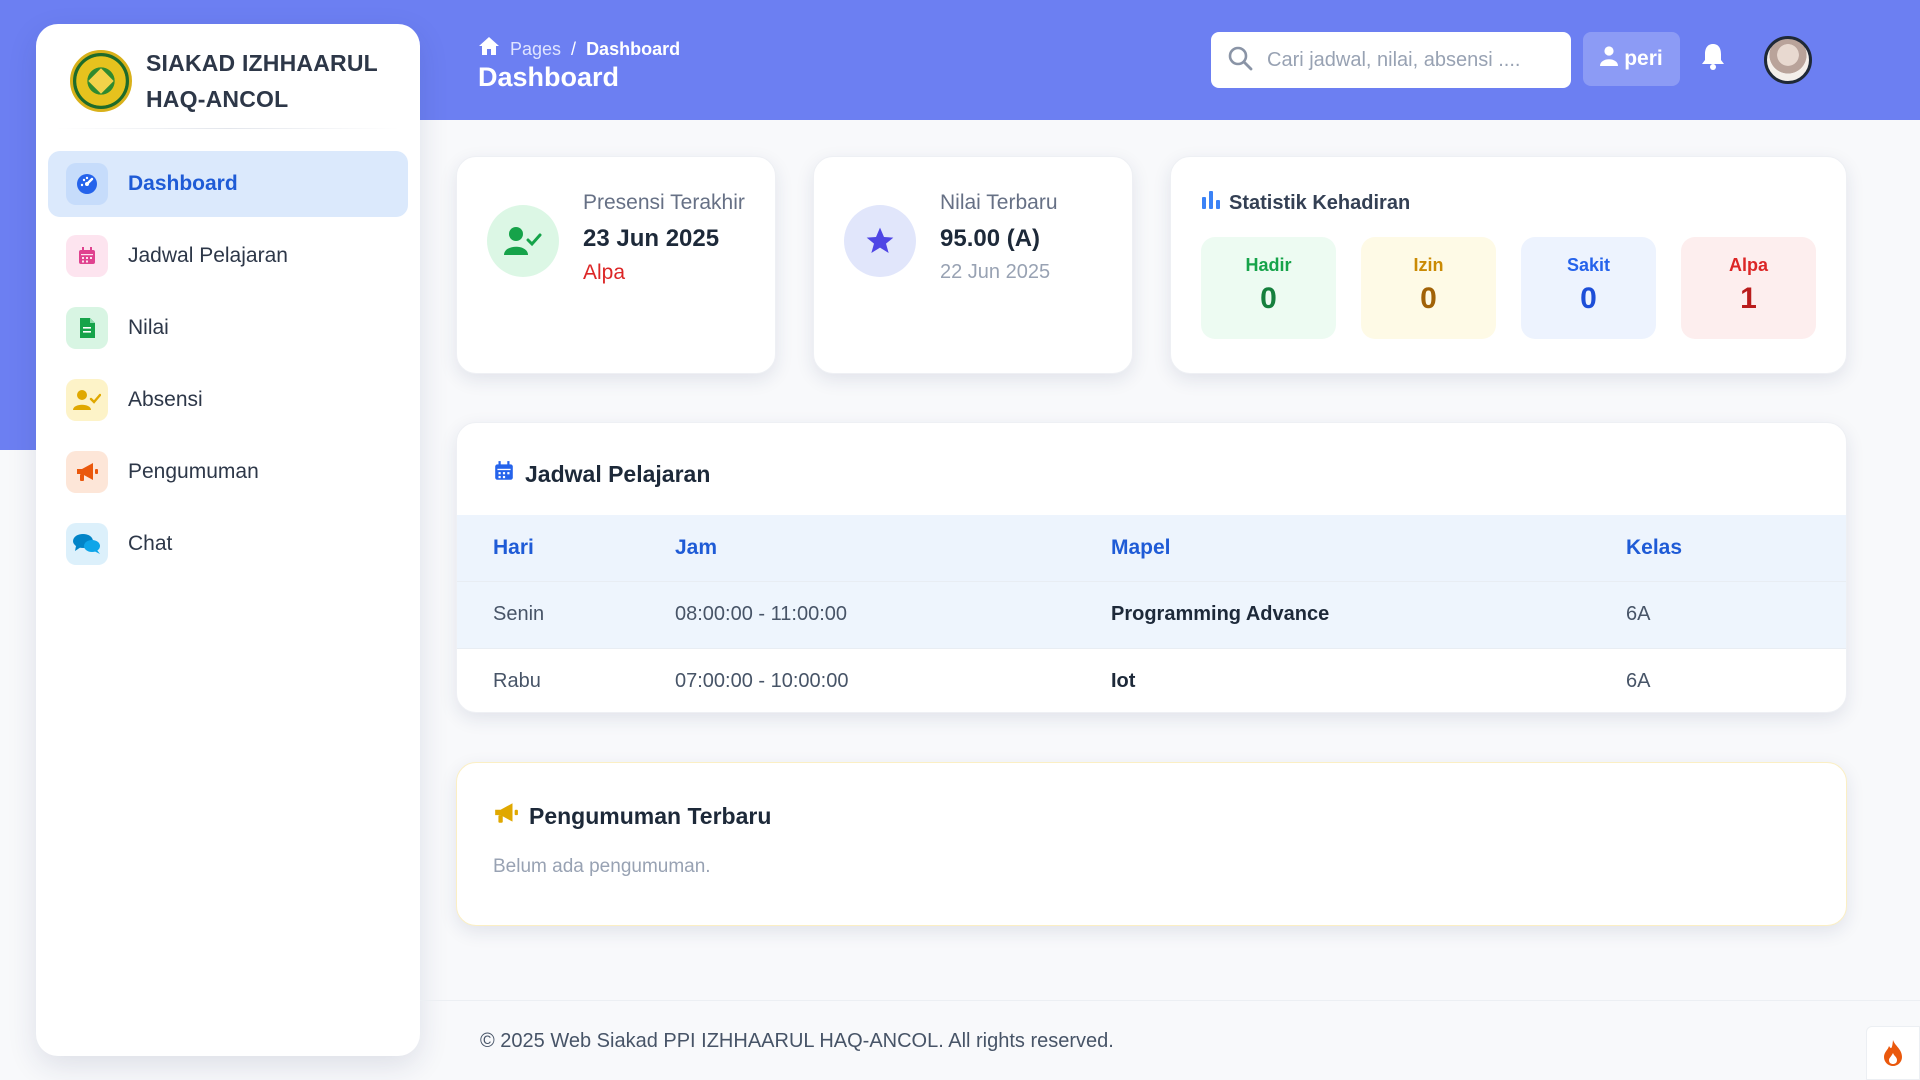  What do you see at coordinates (1643, 58) in the screenshot?
I see `user-name: peri` at bounding box center [1643, 58].